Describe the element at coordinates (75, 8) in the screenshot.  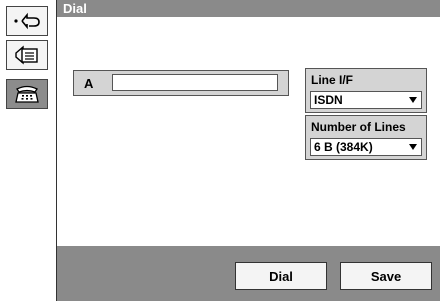
I see `page-title: Dial` at that location.